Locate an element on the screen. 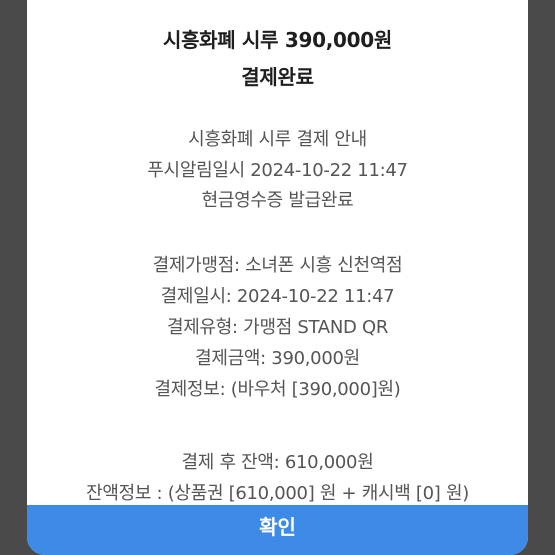 This screenshot has width=555, height=555. detail-payment-info: 결제정보: (바우처 [390,000]원) is located at coordinates (277, 389).